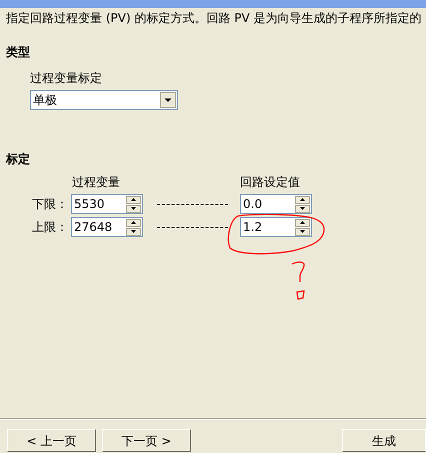 Image resolution: width=426 pixels, height=453 pixels. Describe the element at coordinates (50, 204) in the screenshot. I see `limit-label: 下限：` at that location.